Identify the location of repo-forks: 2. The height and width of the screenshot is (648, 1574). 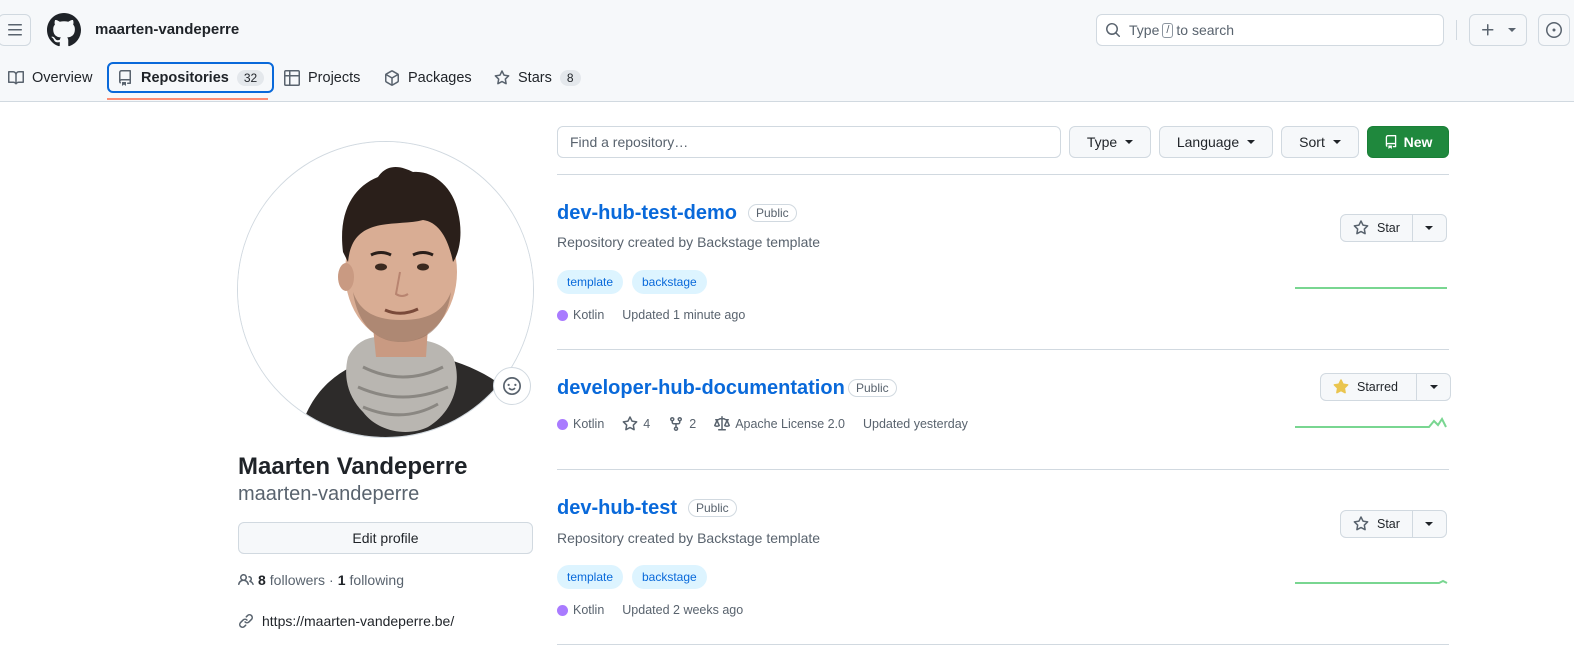
(682, 424).